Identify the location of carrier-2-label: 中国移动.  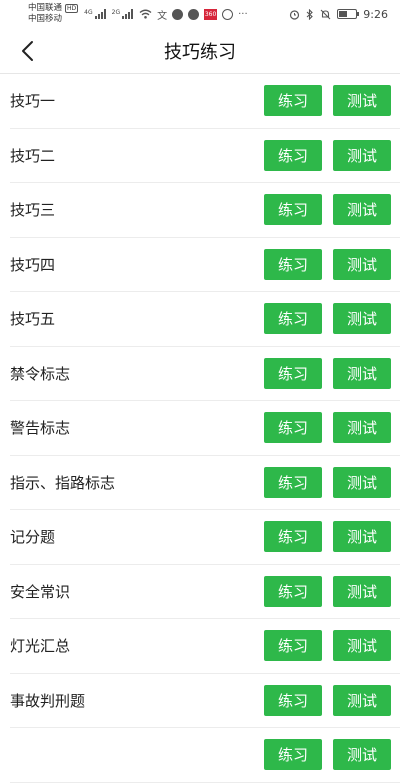
(45, 19).